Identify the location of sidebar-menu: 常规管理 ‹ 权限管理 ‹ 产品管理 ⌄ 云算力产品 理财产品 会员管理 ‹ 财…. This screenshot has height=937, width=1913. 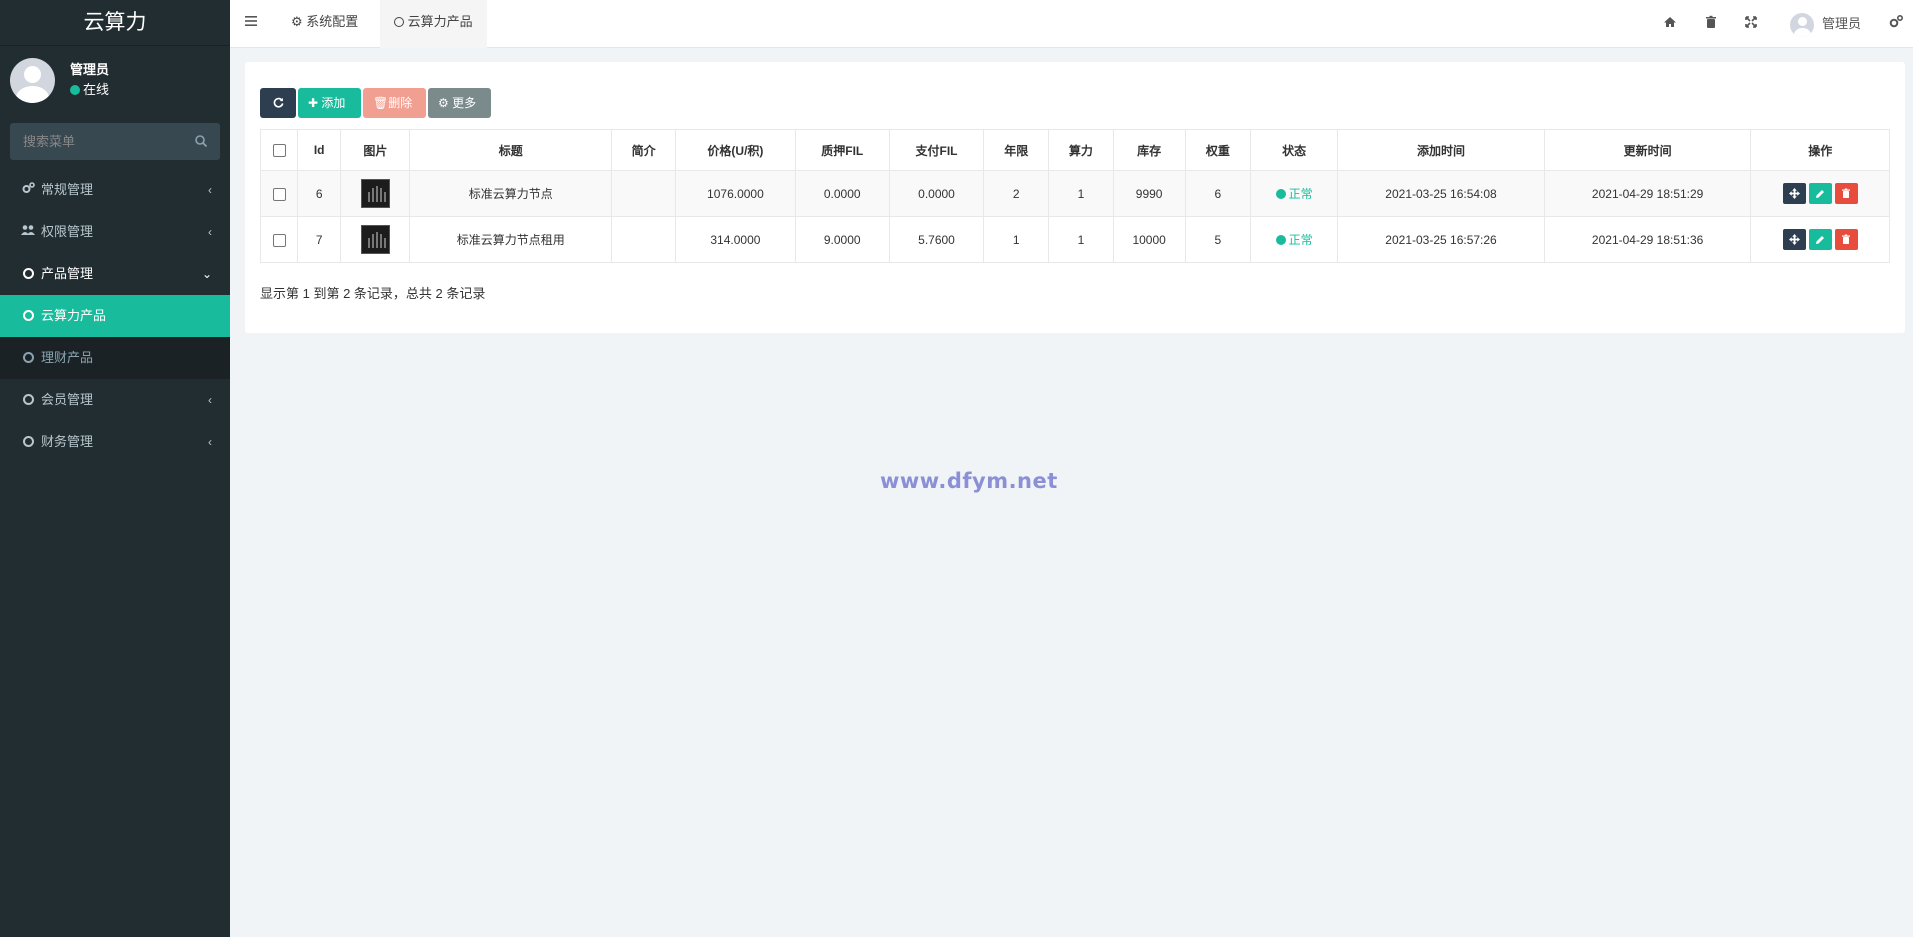
(115, 316).